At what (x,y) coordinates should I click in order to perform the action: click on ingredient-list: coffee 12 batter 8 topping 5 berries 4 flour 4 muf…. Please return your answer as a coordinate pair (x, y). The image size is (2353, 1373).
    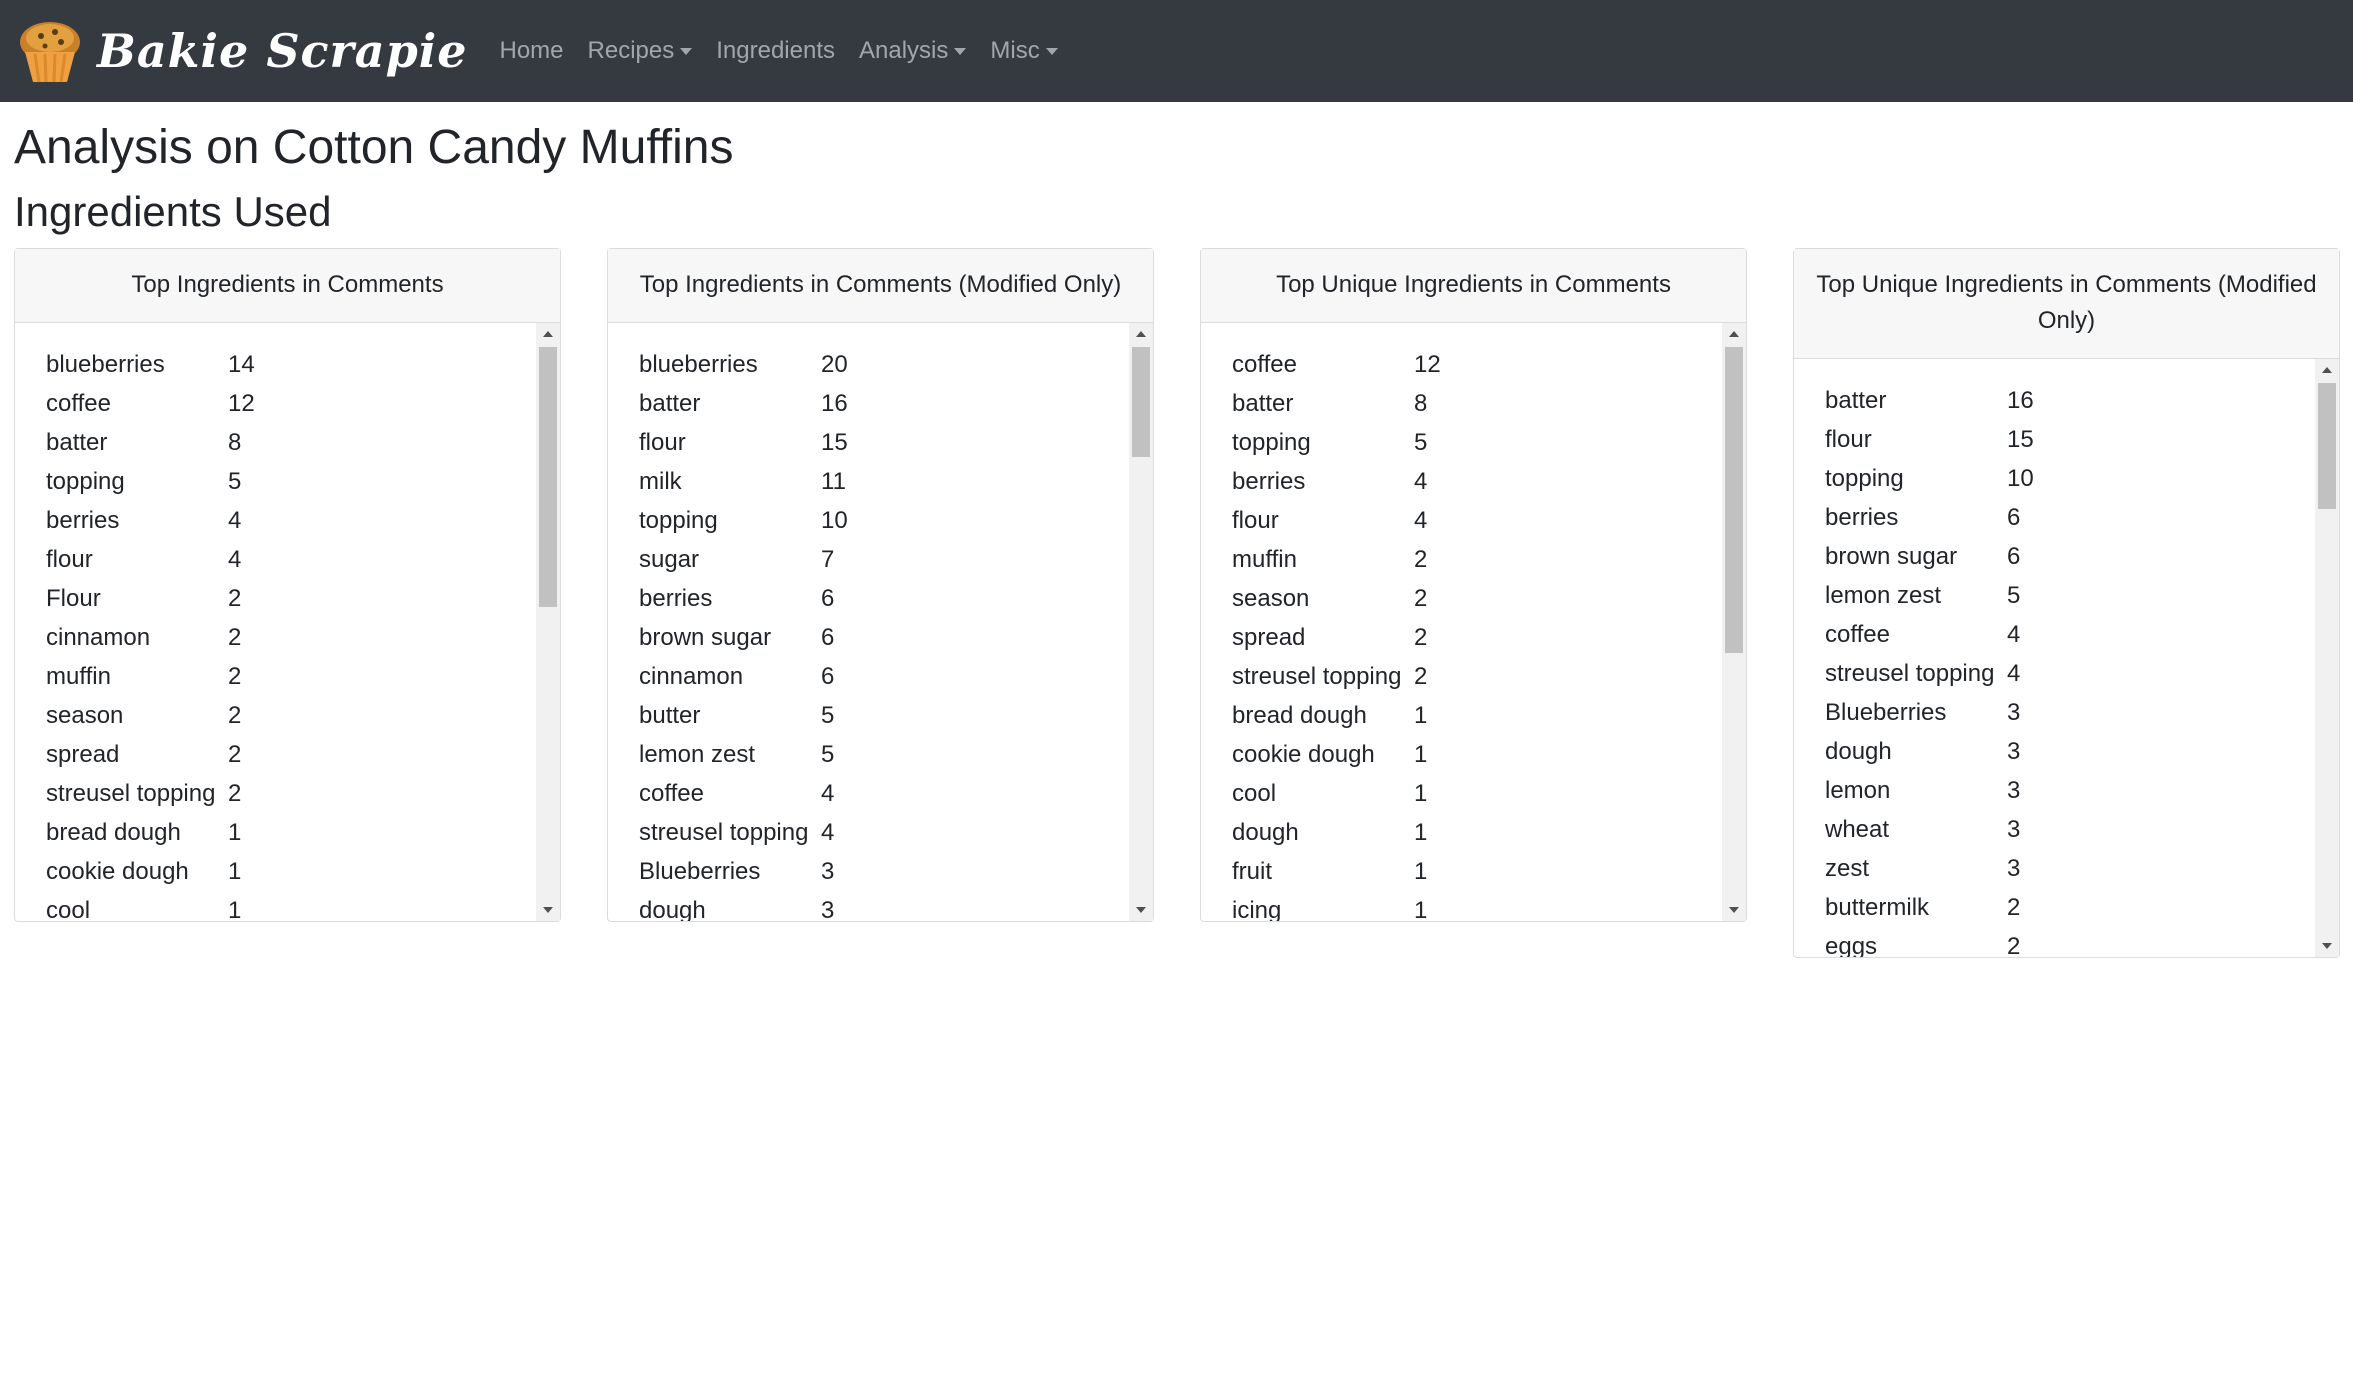
    Looking at the image, I should click on (1473, 622).